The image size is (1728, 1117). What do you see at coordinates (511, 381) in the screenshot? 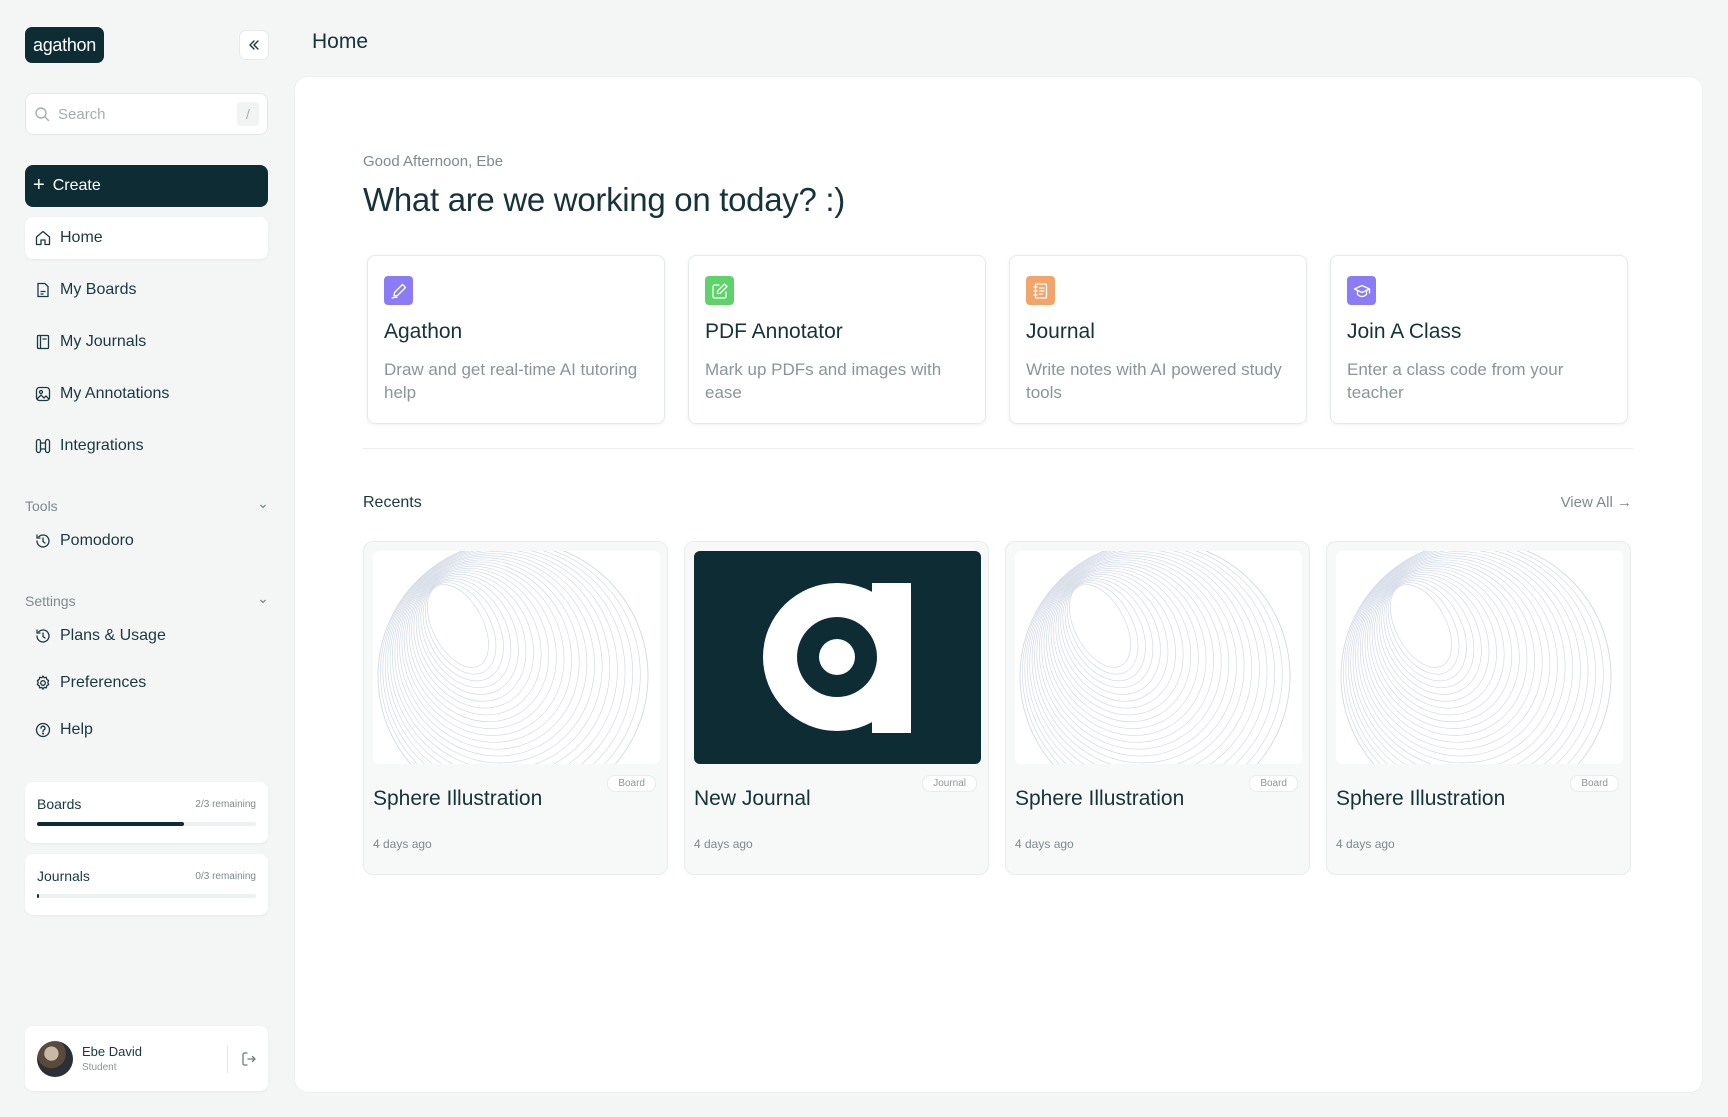
I see `feature-description: Draw and get real-time AI tutoring help` at bounding box center [511, 381].